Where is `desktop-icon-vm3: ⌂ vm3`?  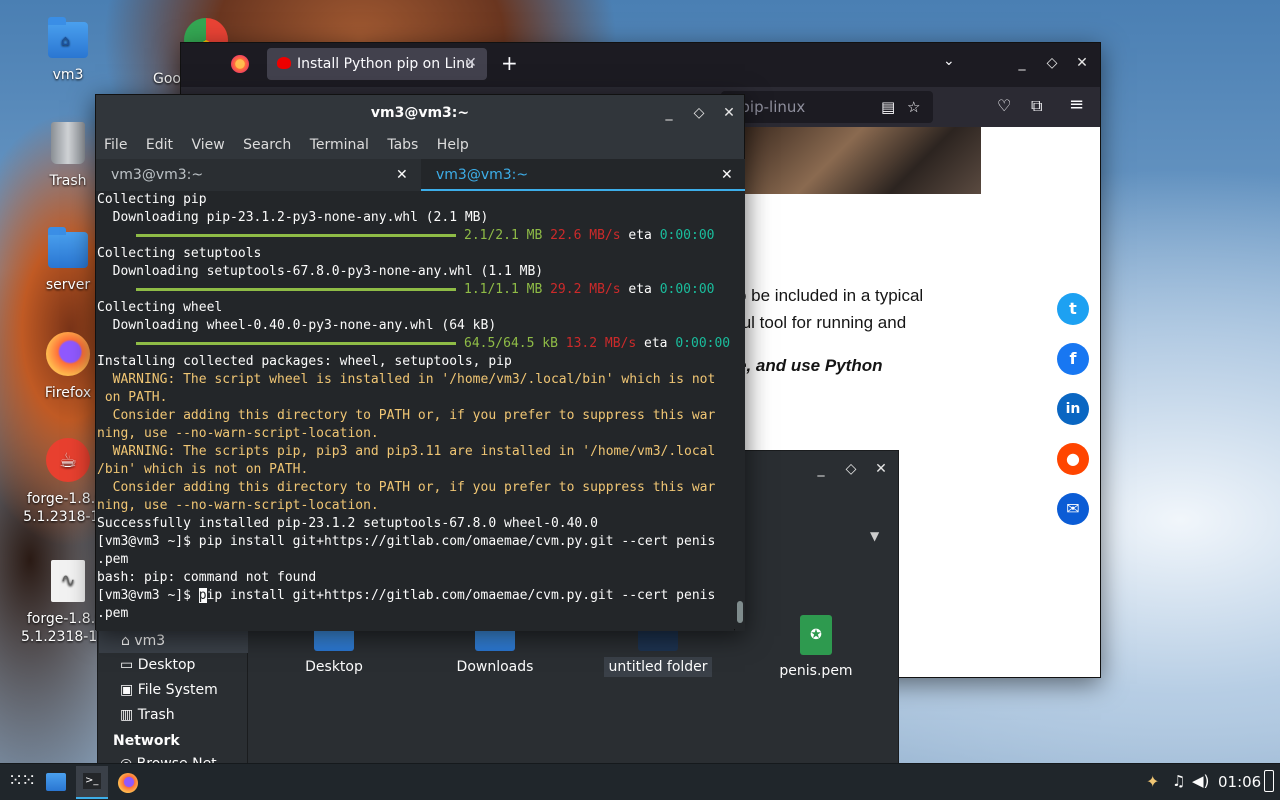 desktop-icon-vm3: ⌂ vm3 is located at coordinates (68, 50).